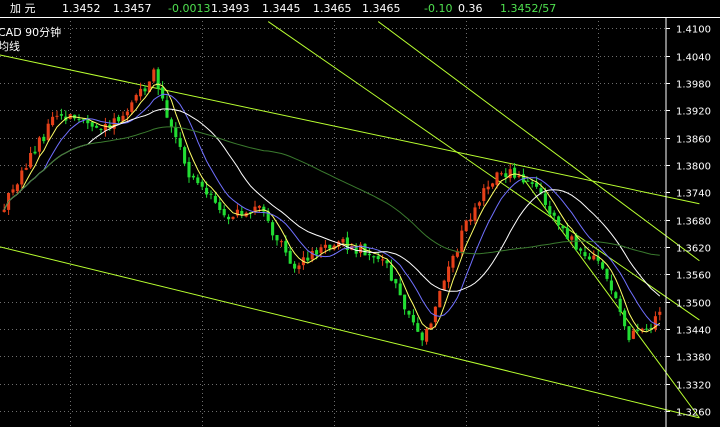 The height and width of the screenshot is (427, 720). What do you see at coordinates (693, 304) in the screenshot?
I see `y-tick-label: 1.3500` at bounding box center [693, 304].